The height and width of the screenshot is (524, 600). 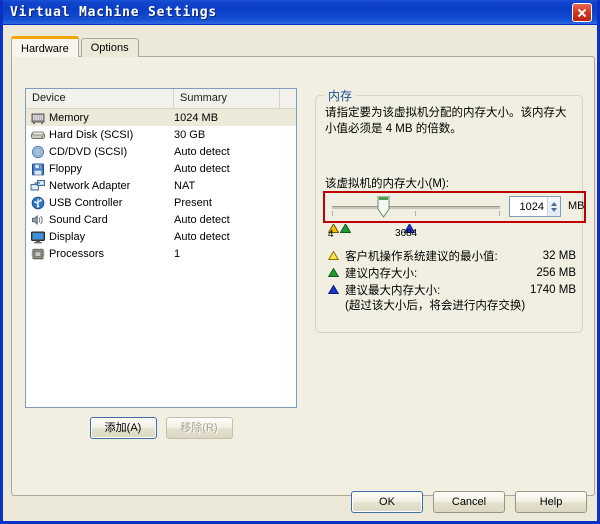 I want to click on device-name: Sound Card, so click(x=78, y=219).